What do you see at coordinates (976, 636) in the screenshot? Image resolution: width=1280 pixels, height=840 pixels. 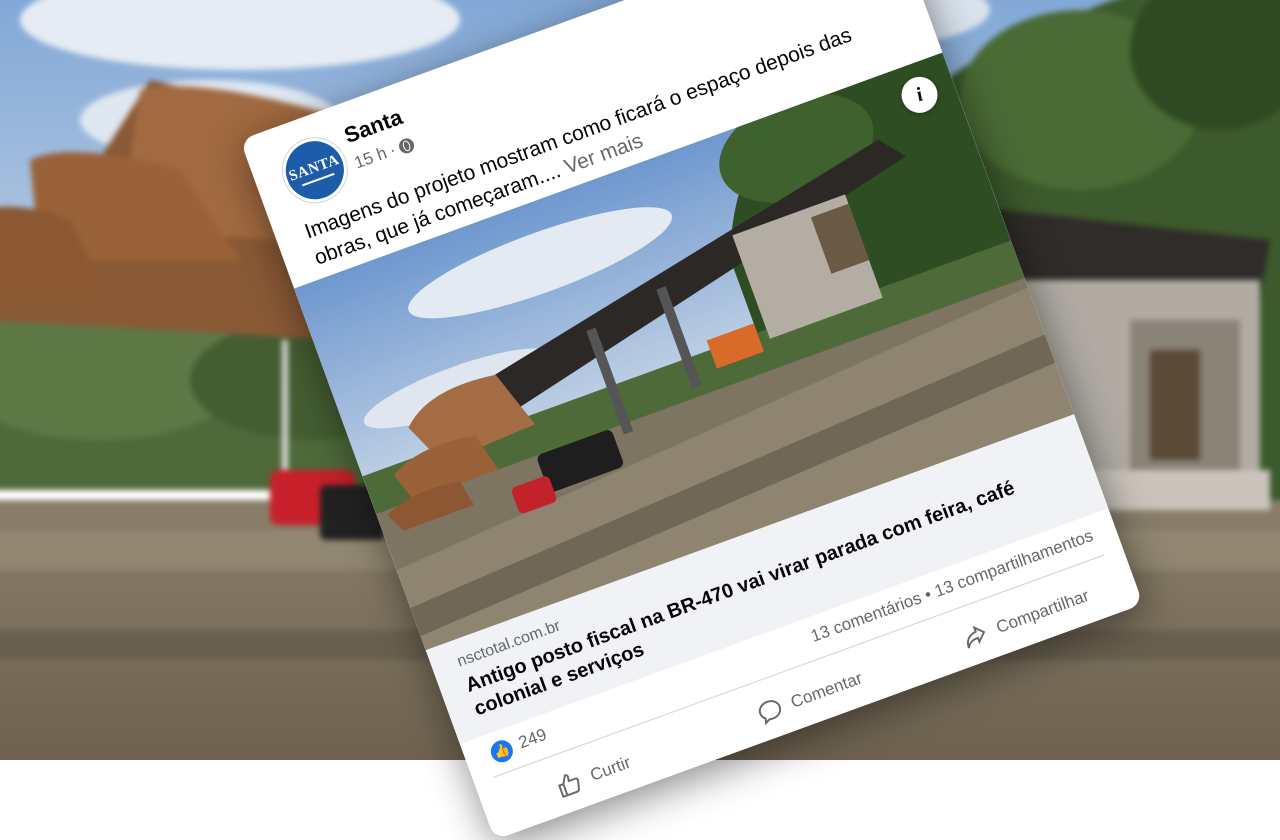 I see `share-icon` at bounding box center [976, 636].